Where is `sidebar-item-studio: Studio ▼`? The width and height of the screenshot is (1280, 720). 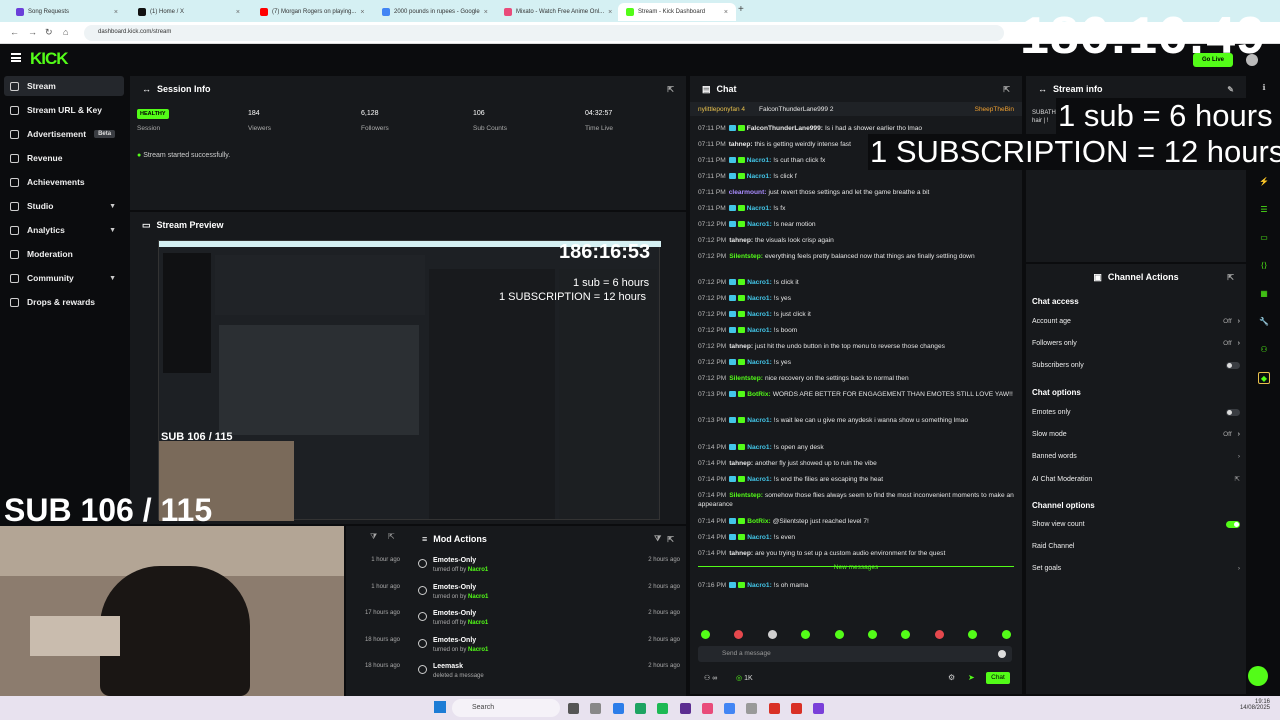 sidebar-item-studio: Studio ▼ is located at coordinates (64, 206).